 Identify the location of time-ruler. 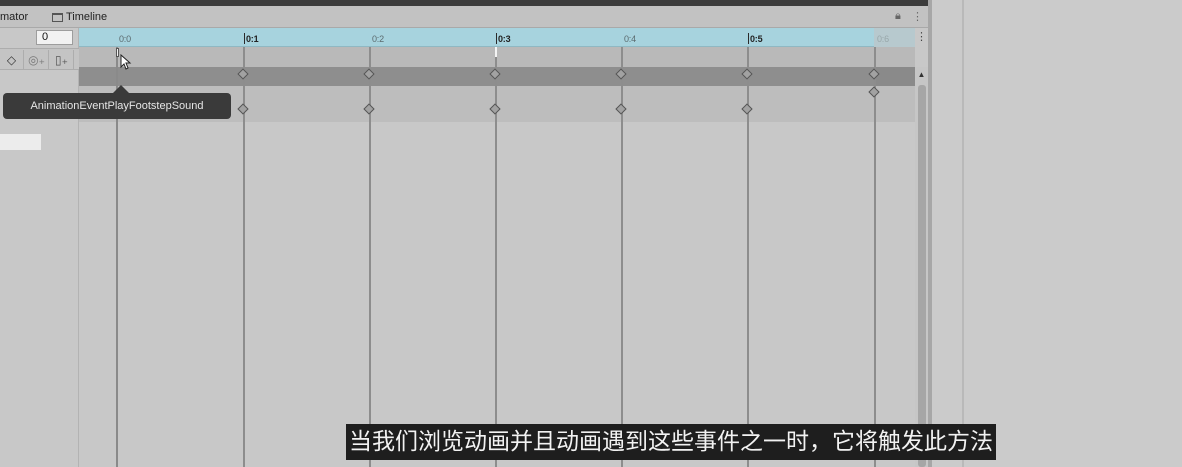
(497, 37).